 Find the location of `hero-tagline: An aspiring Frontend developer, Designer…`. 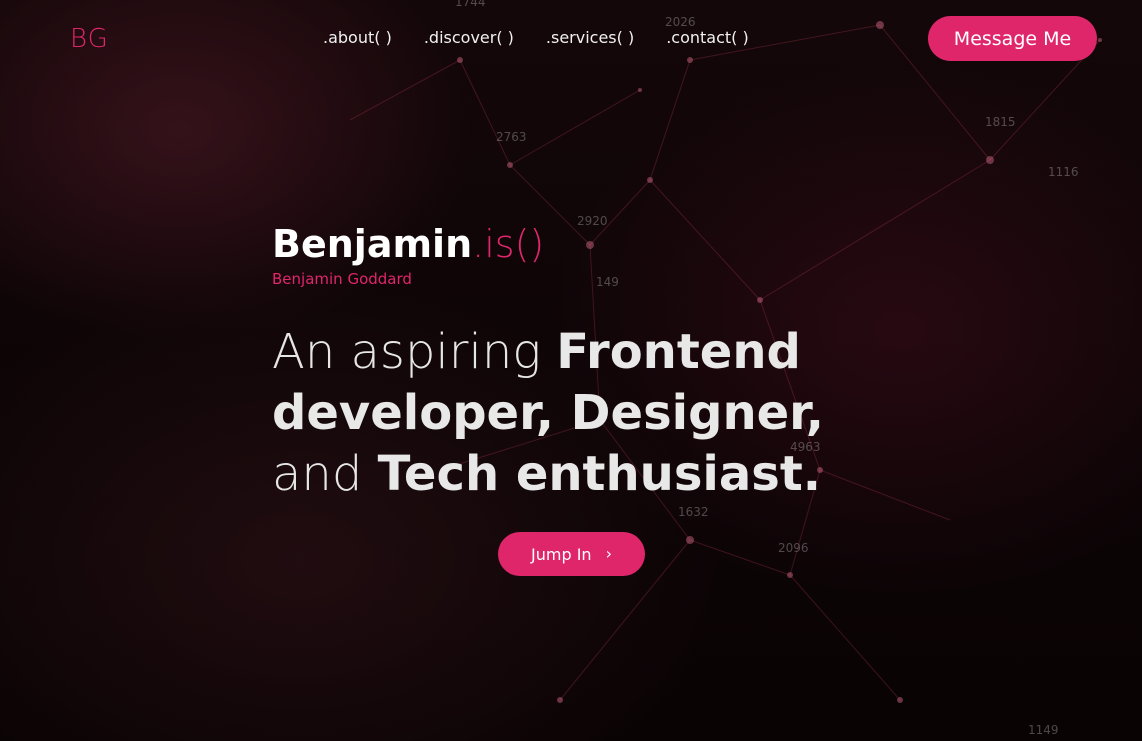

hero-tagline: An aspiring Frontend developer, Designer… is located at coordinates (582, 413).